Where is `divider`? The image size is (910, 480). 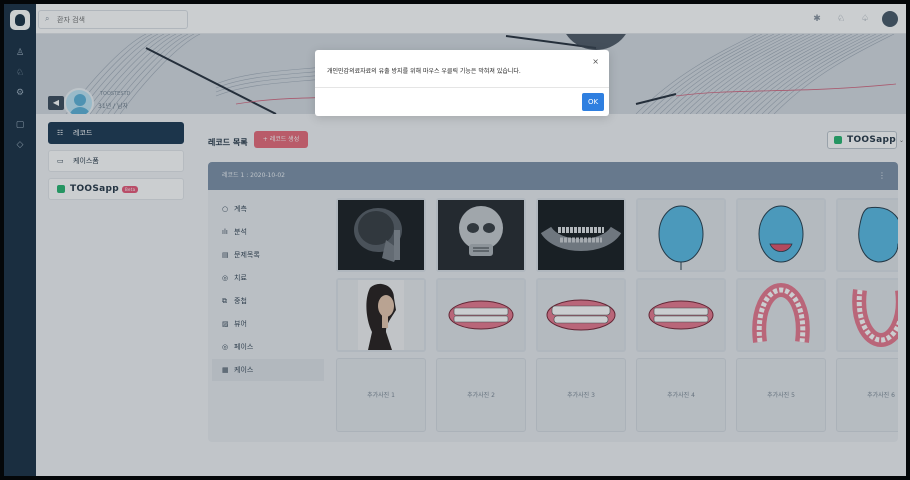 divider is located at coordinates (462, 87).